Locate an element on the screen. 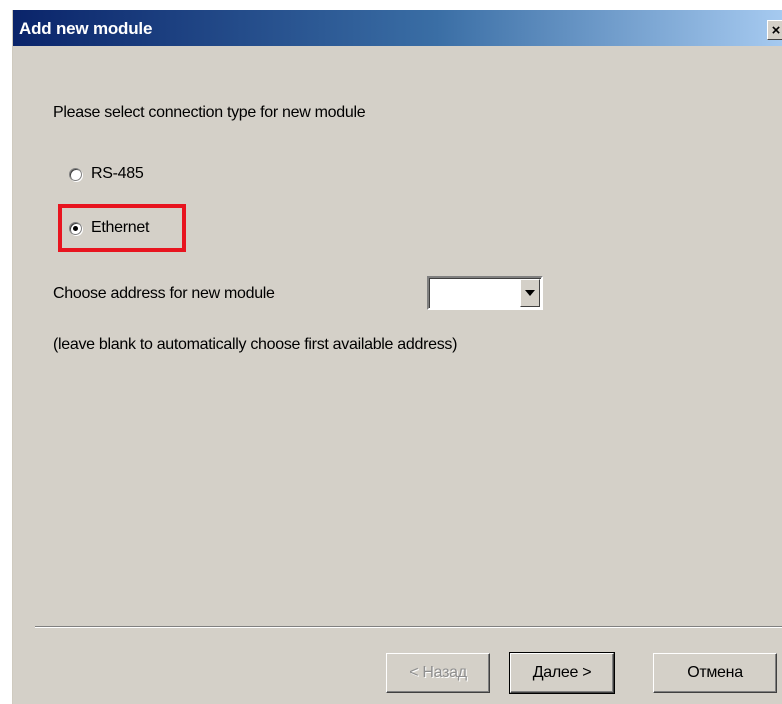 This screenshot has width=782, height=704. address-label: Choose address for new module is located at coordinates (164, 293).